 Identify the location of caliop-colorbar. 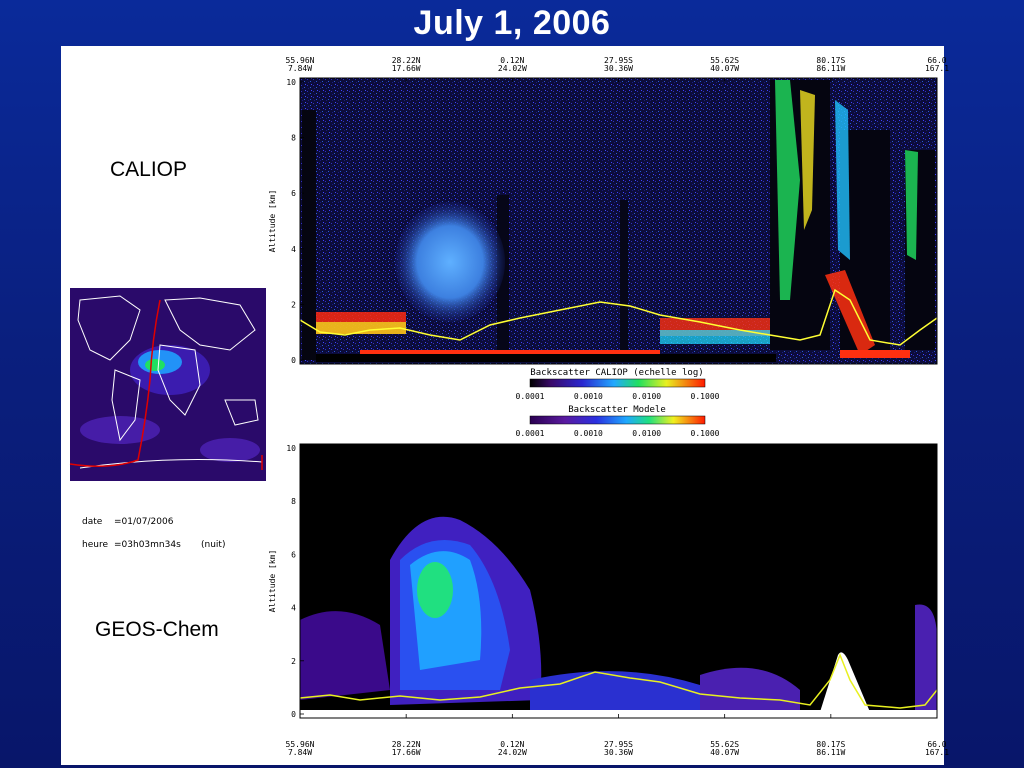
(617, 383).